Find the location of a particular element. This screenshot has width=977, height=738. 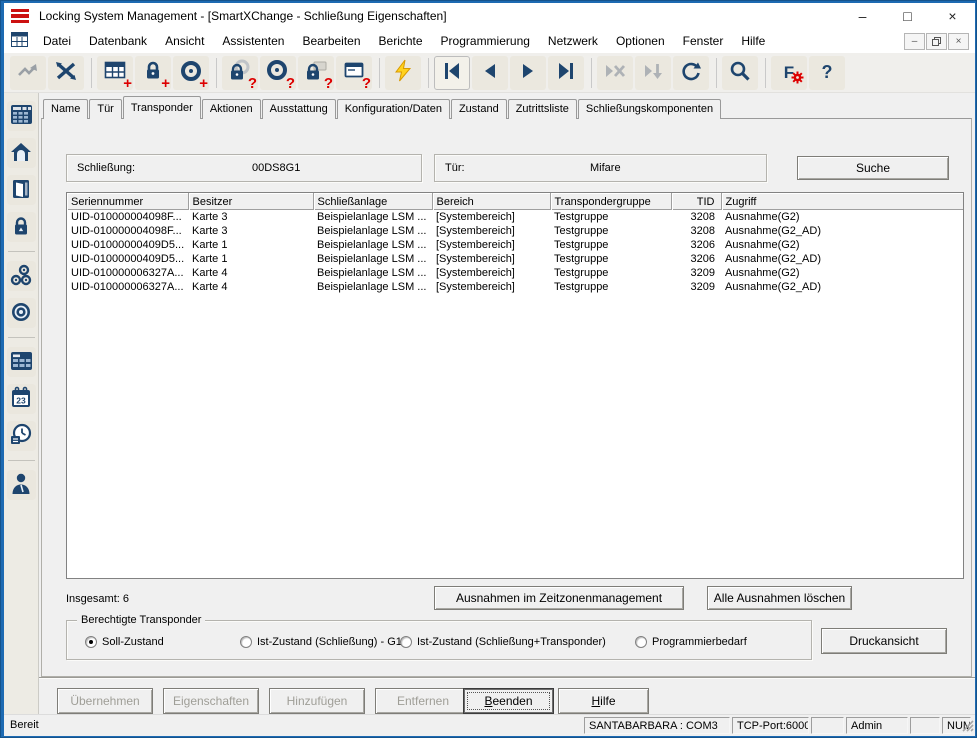

filter-settings-button: F is located at coordinates (789, 72).